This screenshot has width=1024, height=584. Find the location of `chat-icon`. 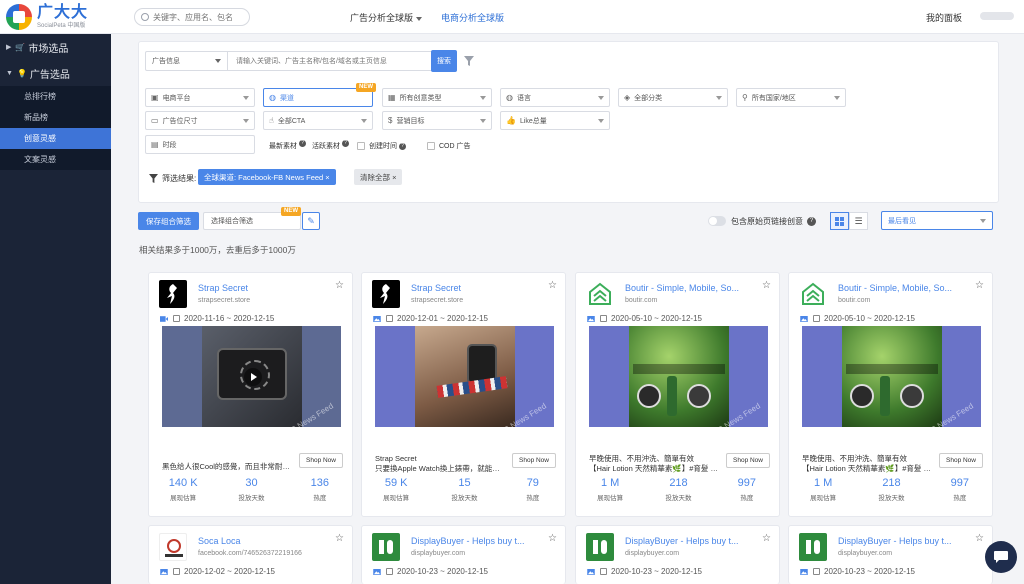

chat-icon is located at coordinates (1001, 557).